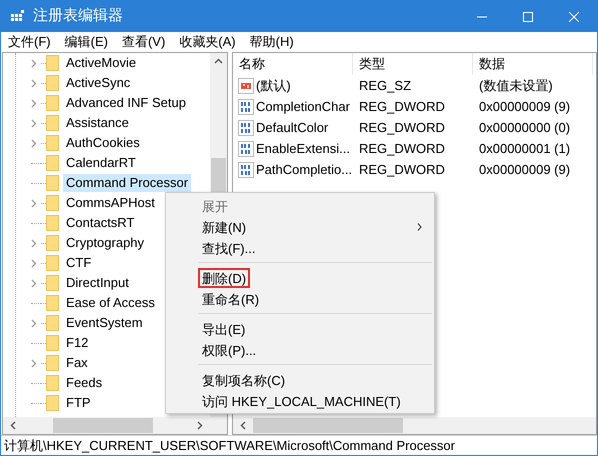  I want to click on value-data: 0x00000000 (0), so click(524, 127).